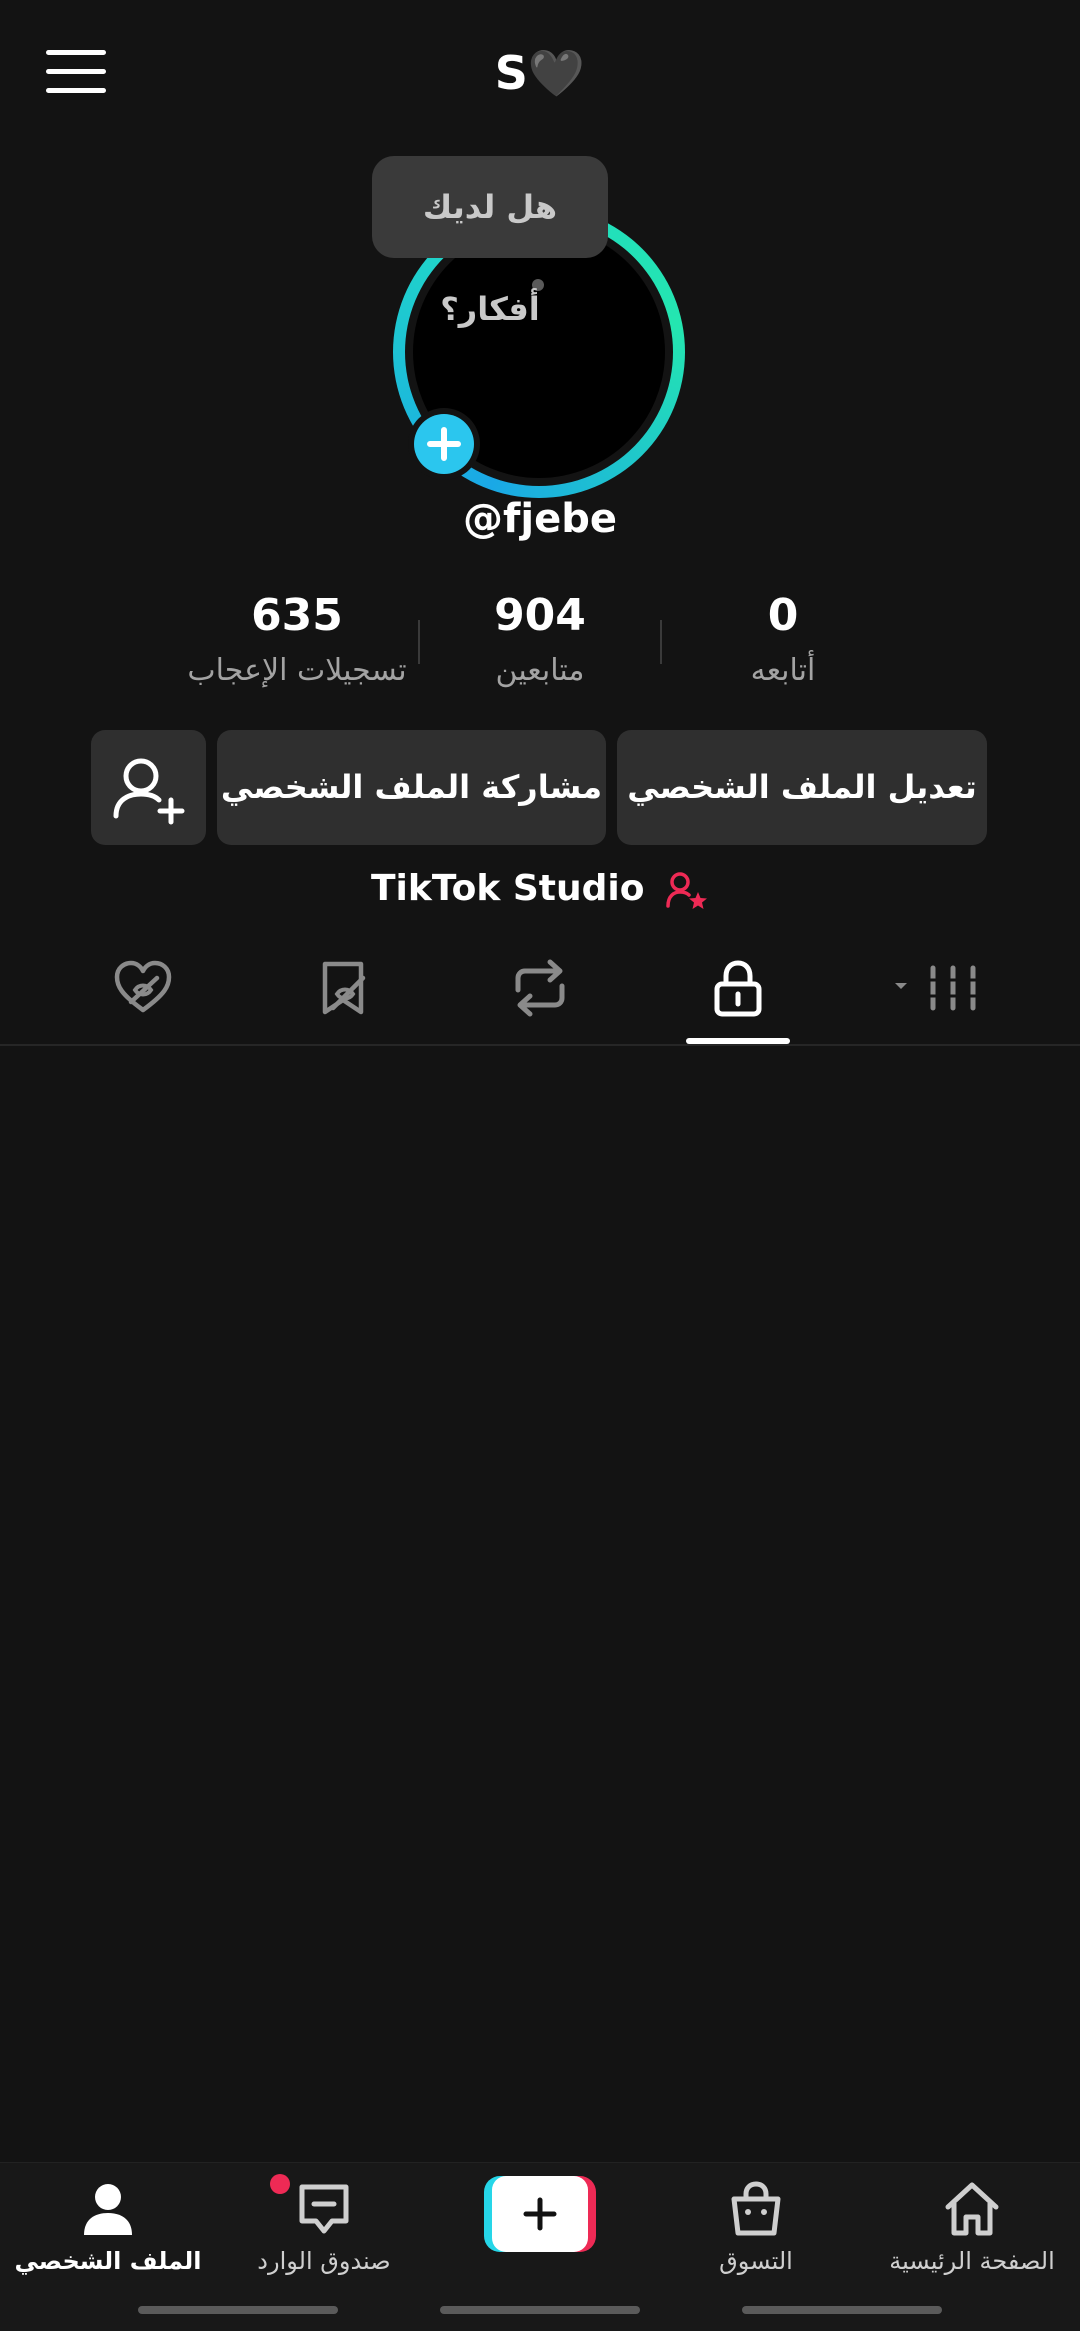 This screenshot has width=1080, height=2331. What do you see at coordinates (540, 615) in the screenshot?
I see `stat-value: 904` at bounding box center [540, 615].